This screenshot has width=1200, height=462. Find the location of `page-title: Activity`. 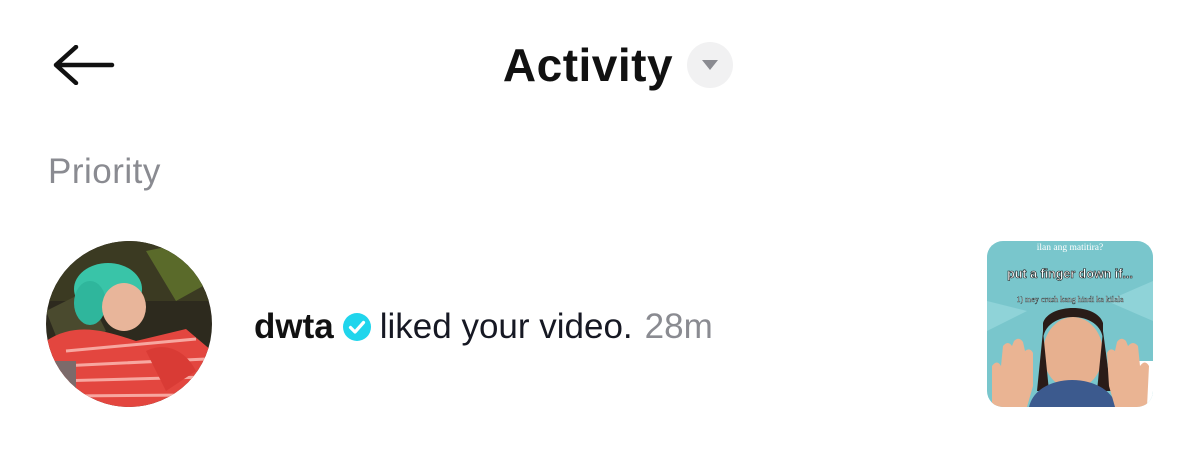

page-title: Activity is located at coordinates (588, 65).